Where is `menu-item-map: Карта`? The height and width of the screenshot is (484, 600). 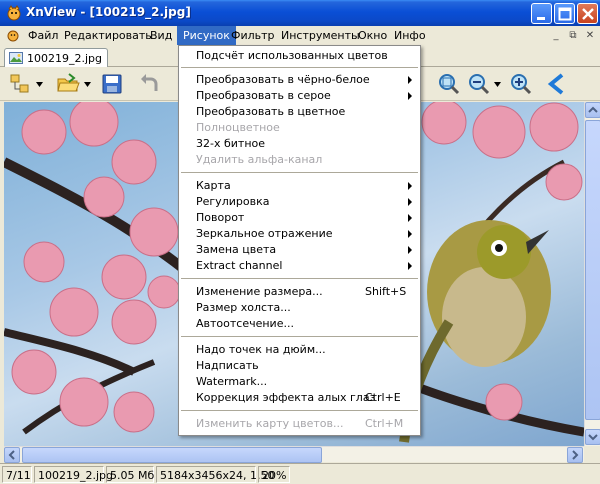
menu-item-map: Карта is located at coordinates (299, 186).